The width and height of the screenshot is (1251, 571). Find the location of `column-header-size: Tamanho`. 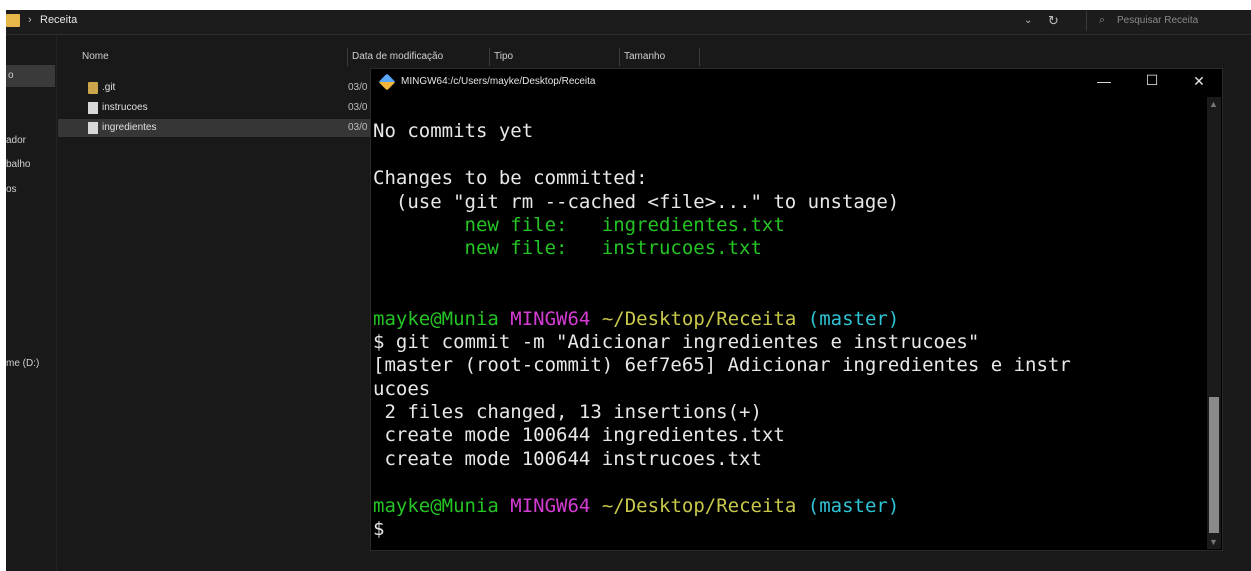

column-header-size: Tamanho is located at coordinates (660, 57).